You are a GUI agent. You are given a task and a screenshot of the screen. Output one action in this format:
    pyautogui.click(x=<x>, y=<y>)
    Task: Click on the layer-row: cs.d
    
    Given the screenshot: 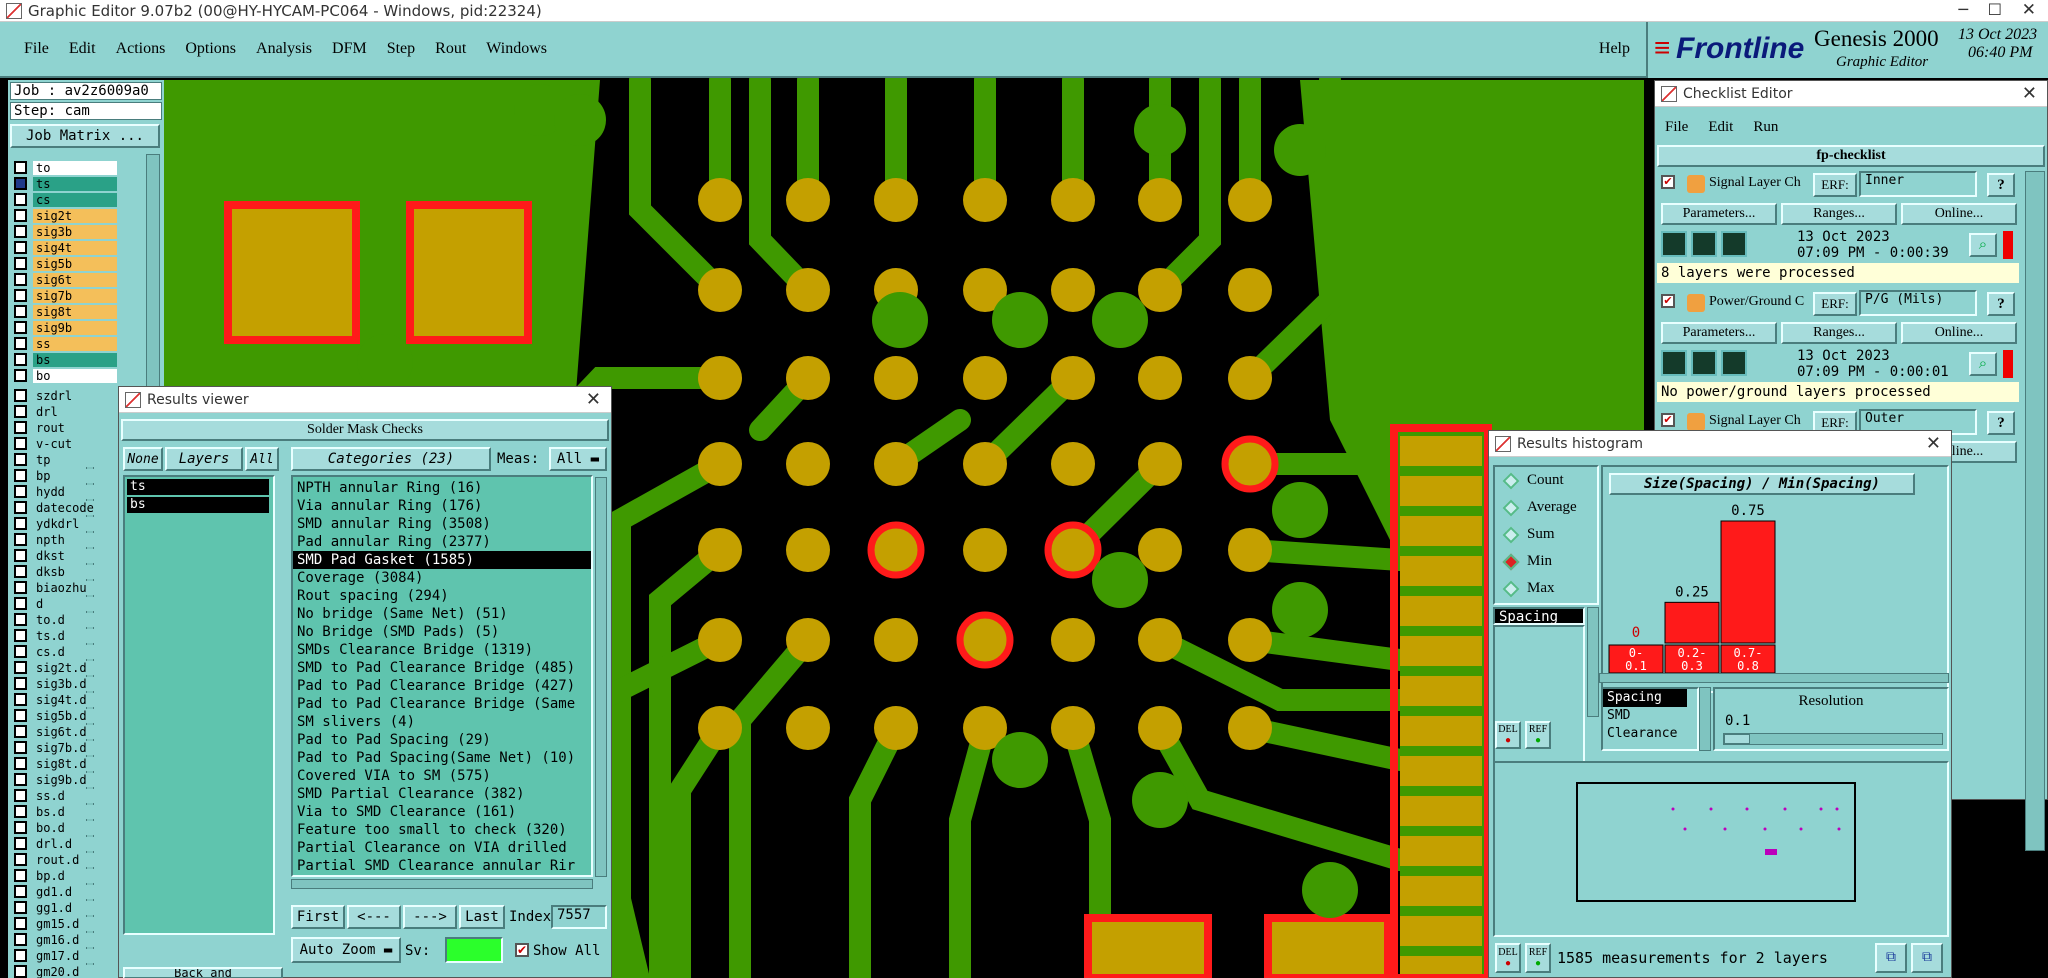 What is the action you would take?
    pyautogui.click(x=54, y=651)
    